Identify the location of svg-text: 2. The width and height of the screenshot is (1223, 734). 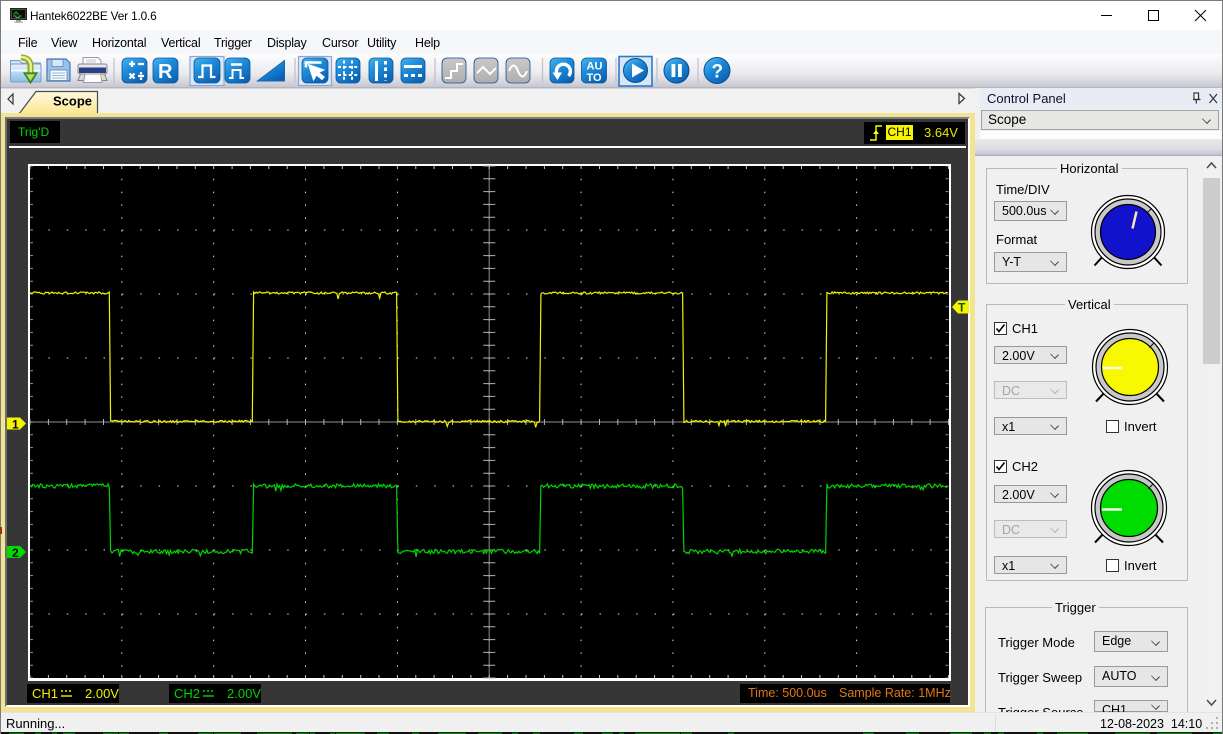
(15, 553).